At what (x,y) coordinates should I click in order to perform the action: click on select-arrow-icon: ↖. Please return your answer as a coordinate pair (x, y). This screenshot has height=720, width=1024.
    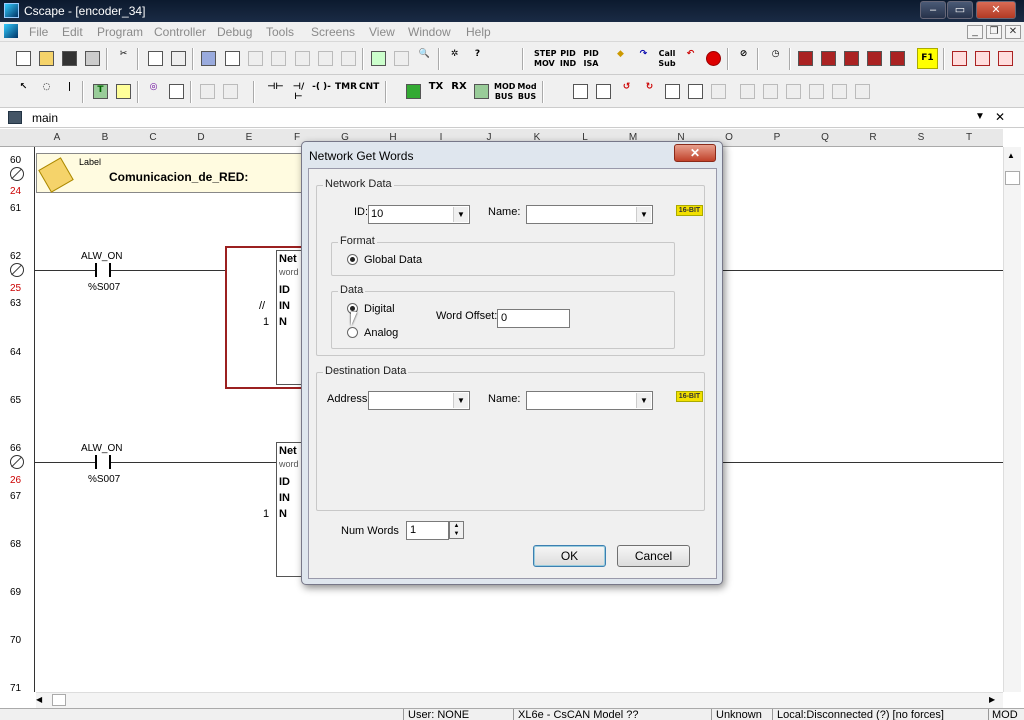
    Looking at the image, I should click on (23, 91).